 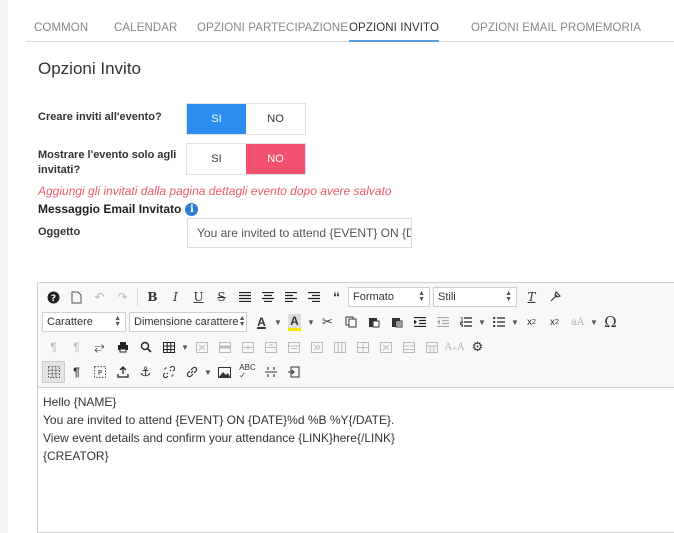 I want to click on bold-icon: B, so click(x=152, y=297).